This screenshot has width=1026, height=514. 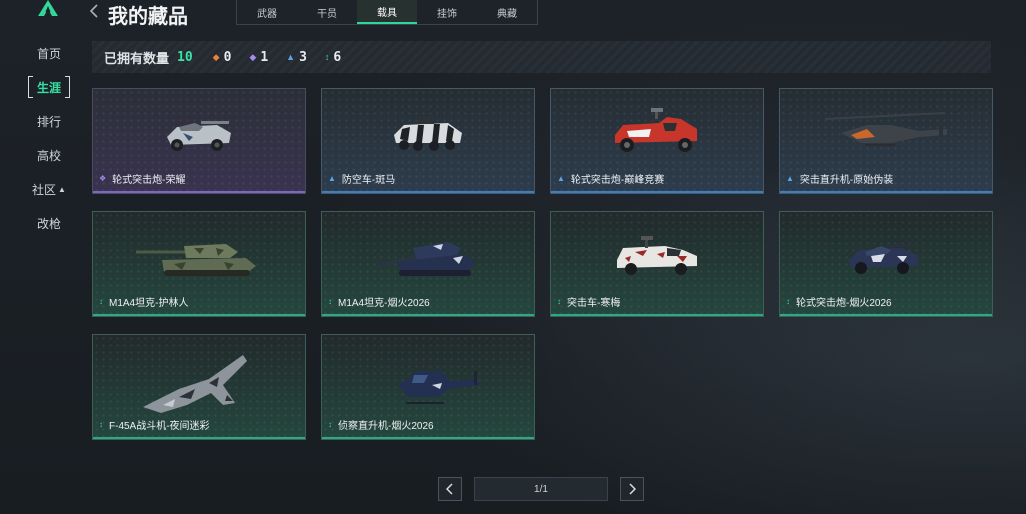 What do you see at coordinates (291, 57) in the screenshot?
I see `blue-chevron-icon: ▲` at bounding box center [291, 57].